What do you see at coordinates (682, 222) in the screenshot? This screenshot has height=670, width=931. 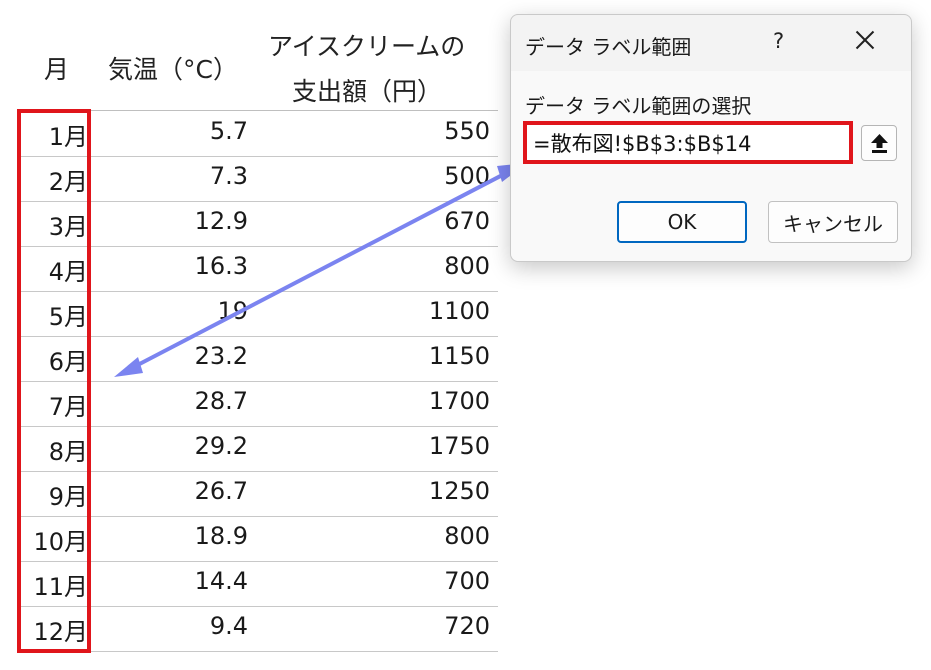 I see `ok-button: OK` at bounding box center [682, 222].